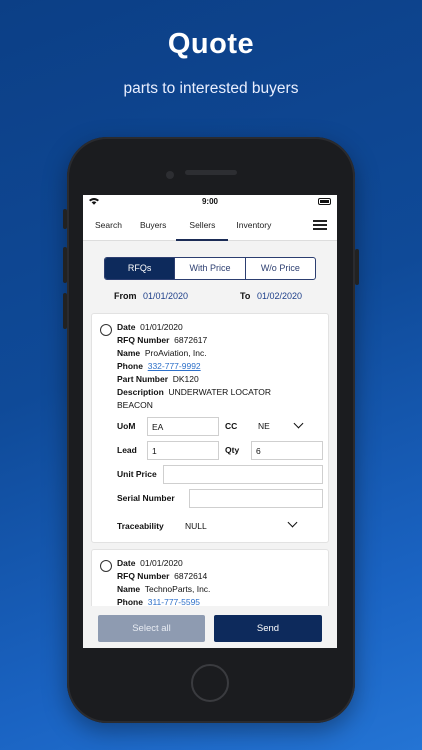 The height and width of the screenshot is (750, 422). What do you see at coordinates (65, 311) in the screenshot?
I see `volume-down-button` at bounding box center [65, 311].